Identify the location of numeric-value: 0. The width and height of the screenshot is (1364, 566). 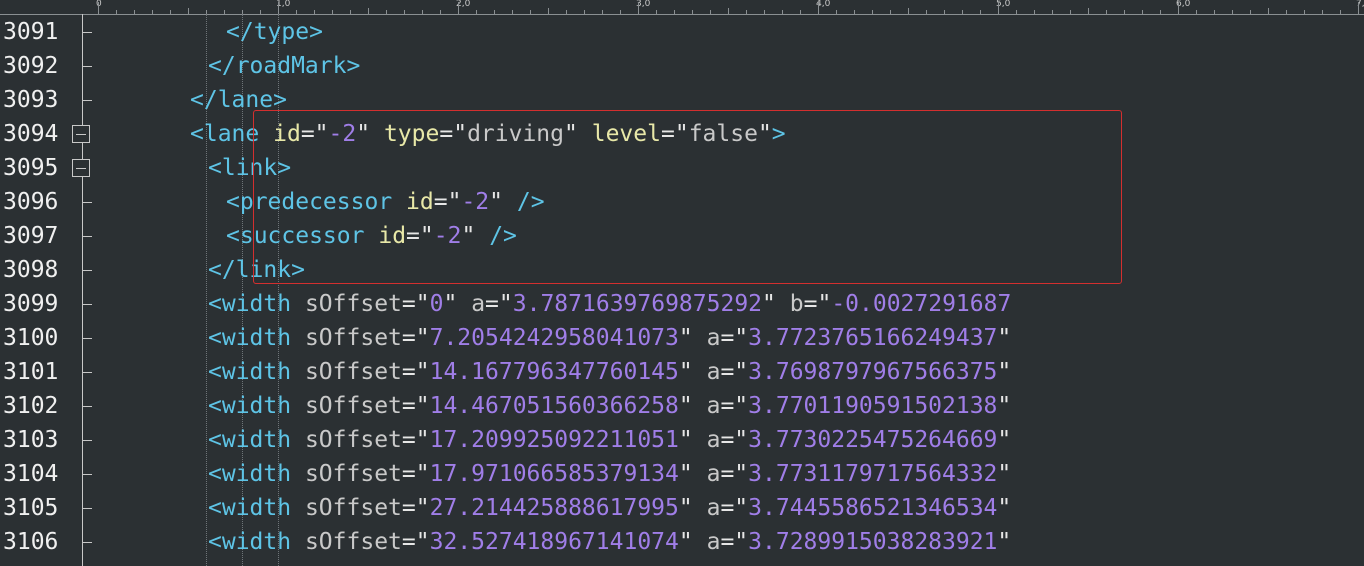
(436, 304).